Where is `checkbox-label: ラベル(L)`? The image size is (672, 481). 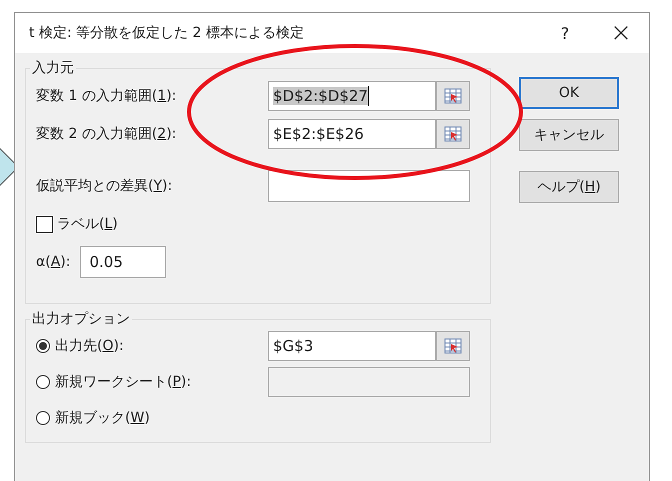 checkbox-label: ラベル(L) is located at coordinates (87, 224).